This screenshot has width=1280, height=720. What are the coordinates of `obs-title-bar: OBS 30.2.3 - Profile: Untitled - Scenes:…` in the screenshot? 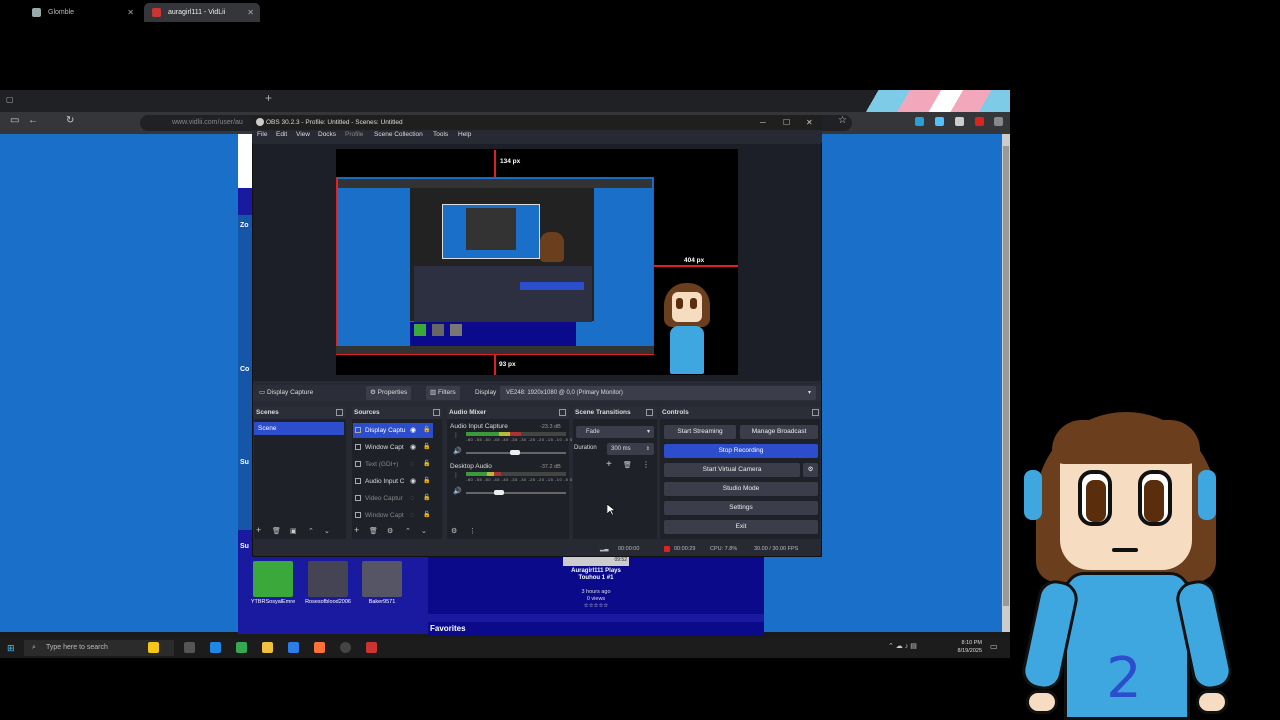 It's located at (537, 122).